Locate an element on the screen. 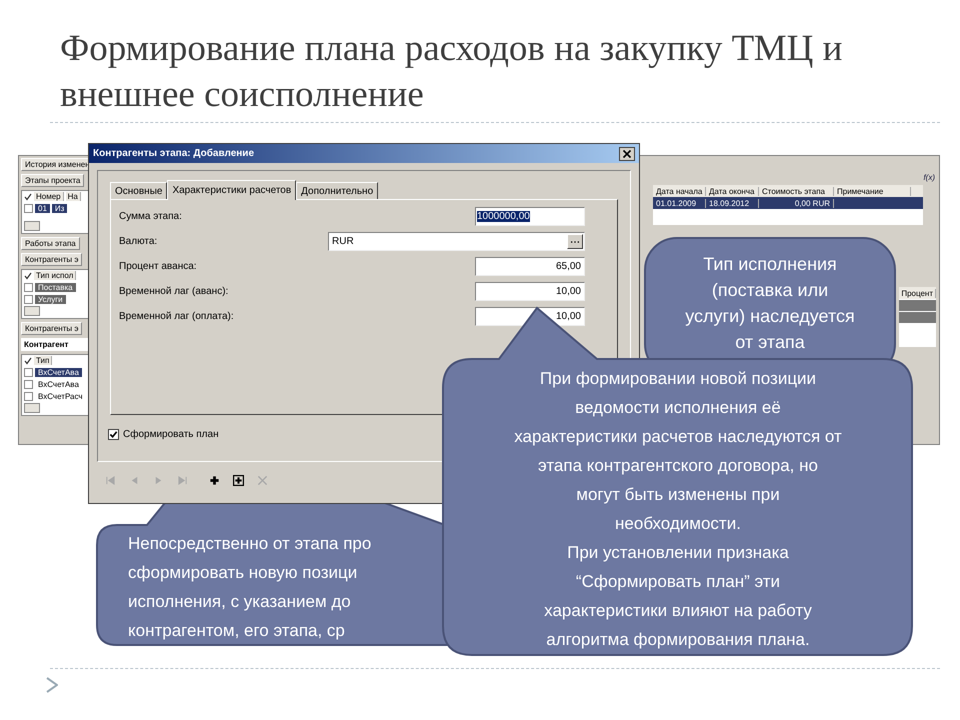  panel-tab: История изменен is located at coordinates (56, 164).